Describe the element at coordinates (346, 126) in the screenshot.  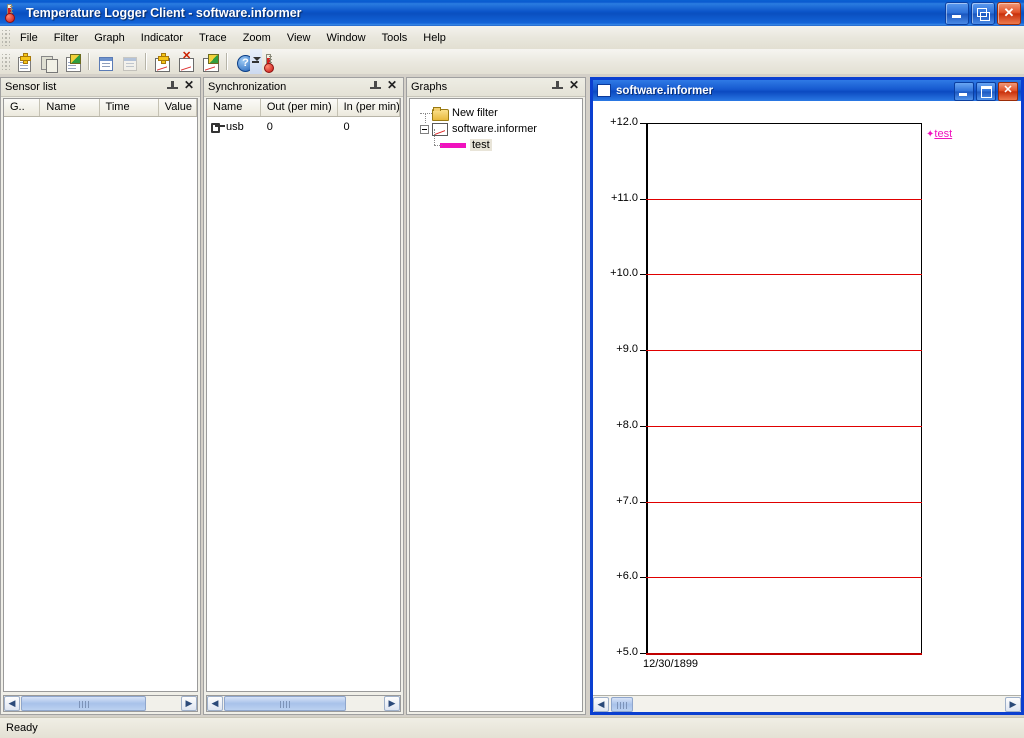
I see `sync-row-in: 0` at that location.